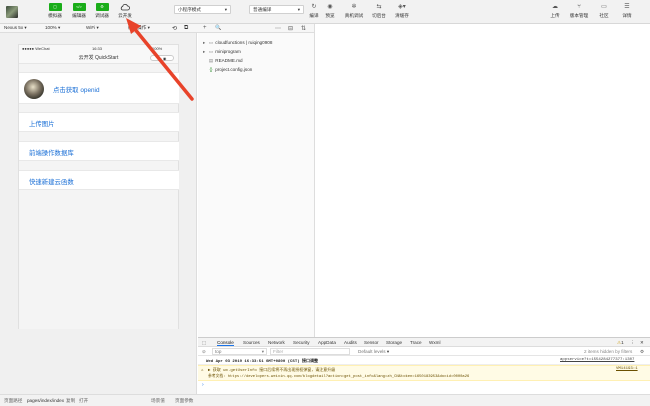  What do you see at coordinates (627, 15) in the screenshot?
I see `details-label: 详情` at bounding box center [627, 15].